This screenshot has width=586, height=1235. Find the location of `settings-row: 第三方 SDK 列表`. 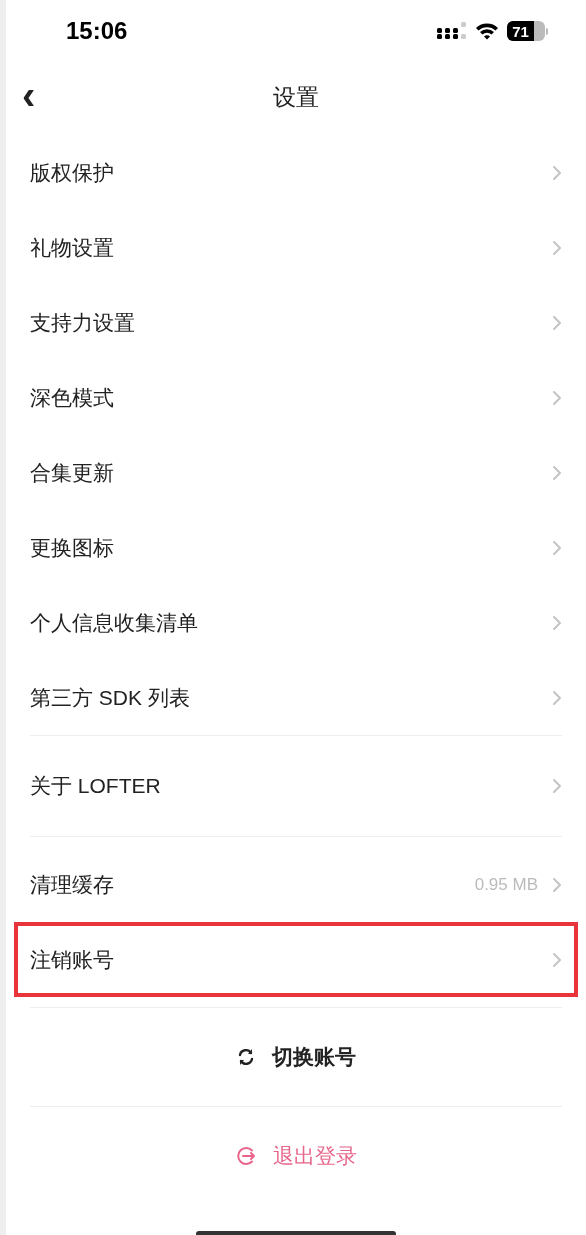

settings-row: 第三方 SDK 列表 is located at coordinates (296, 697).